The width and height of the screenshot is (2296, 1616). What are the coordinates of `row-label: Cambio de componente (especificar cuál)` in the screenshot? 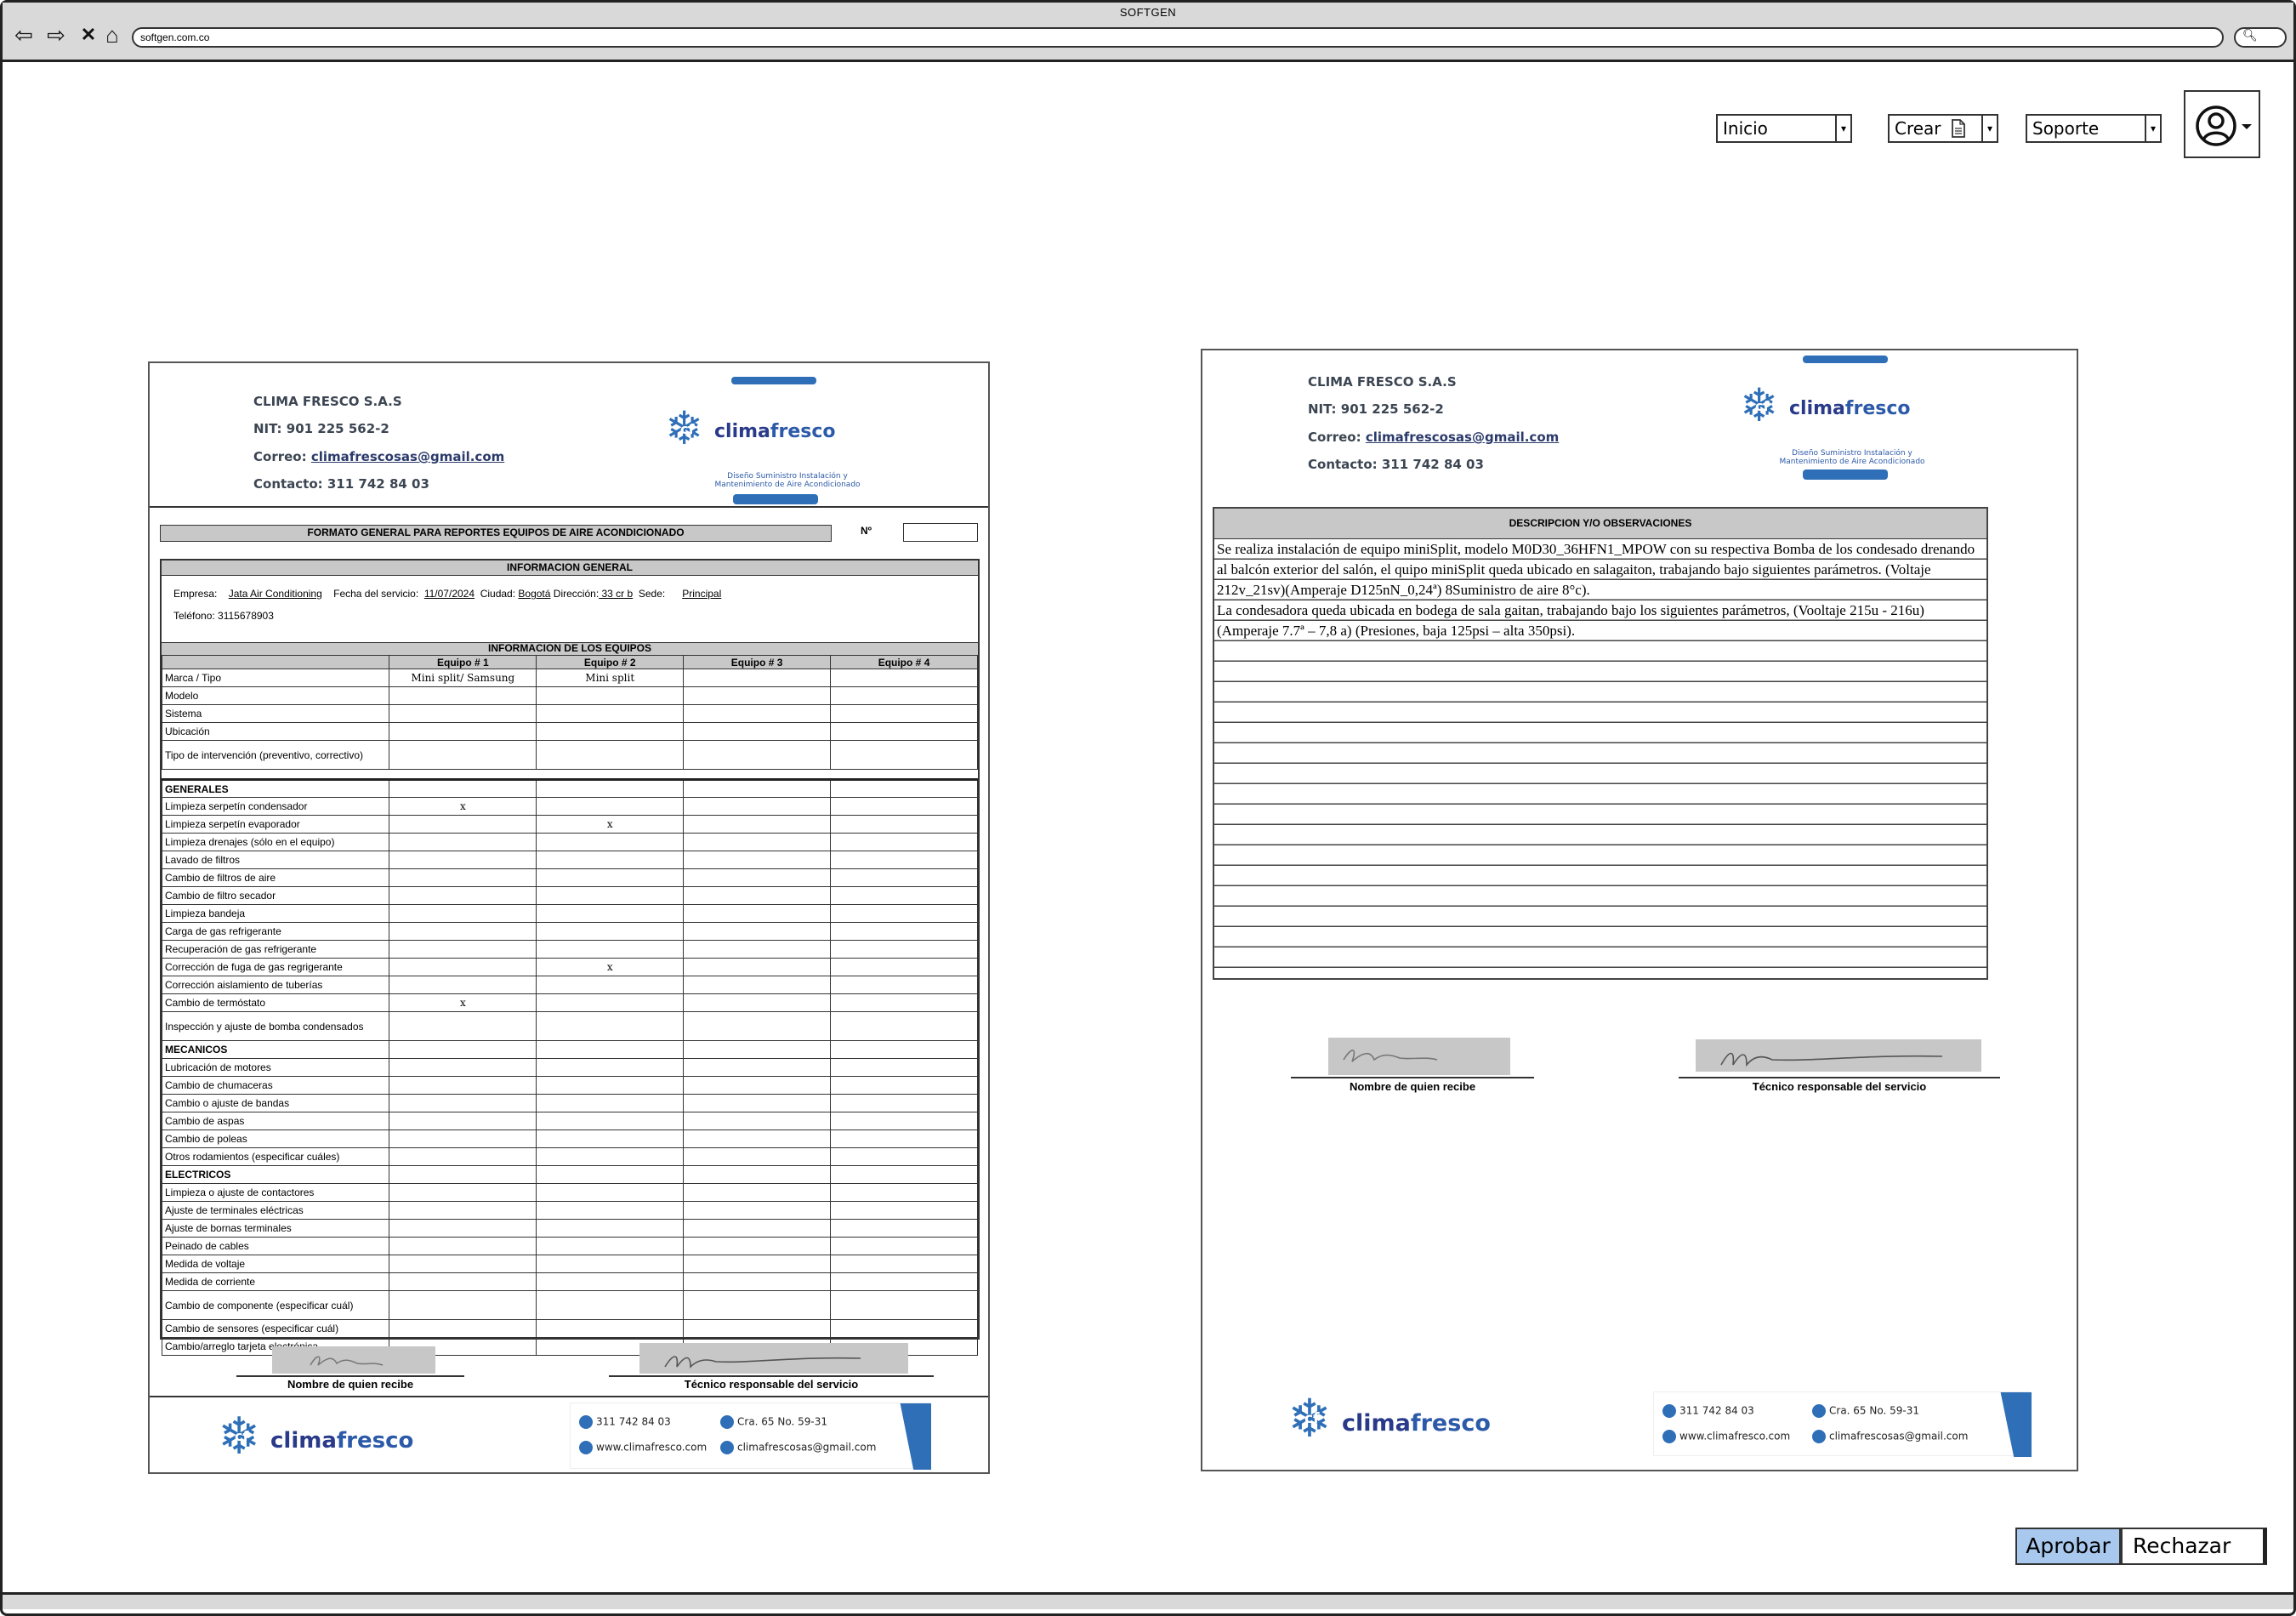 It's located at (275, 1305).